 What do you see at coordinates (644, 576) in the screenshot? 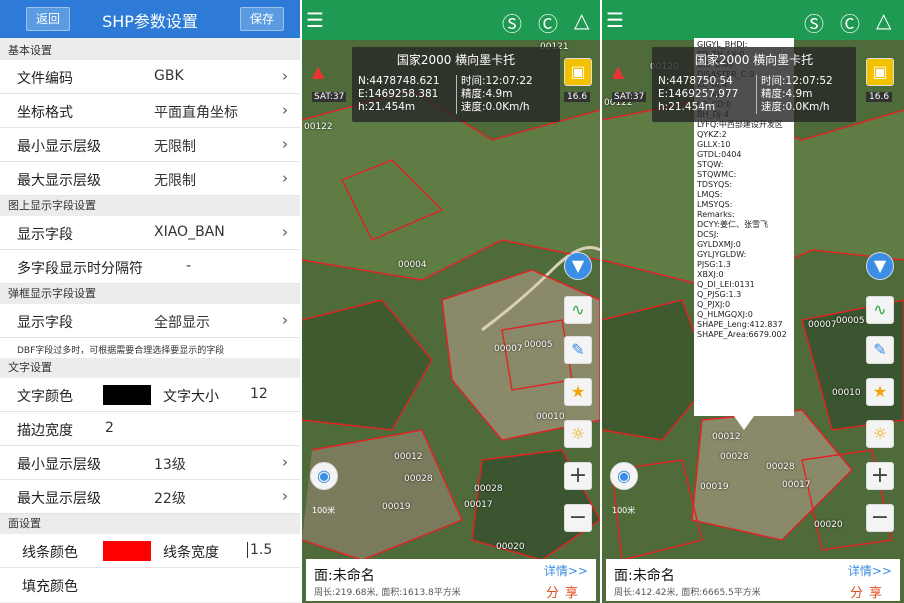
I see `feature-name: 面:未命名` at bounding box center [644, 576].